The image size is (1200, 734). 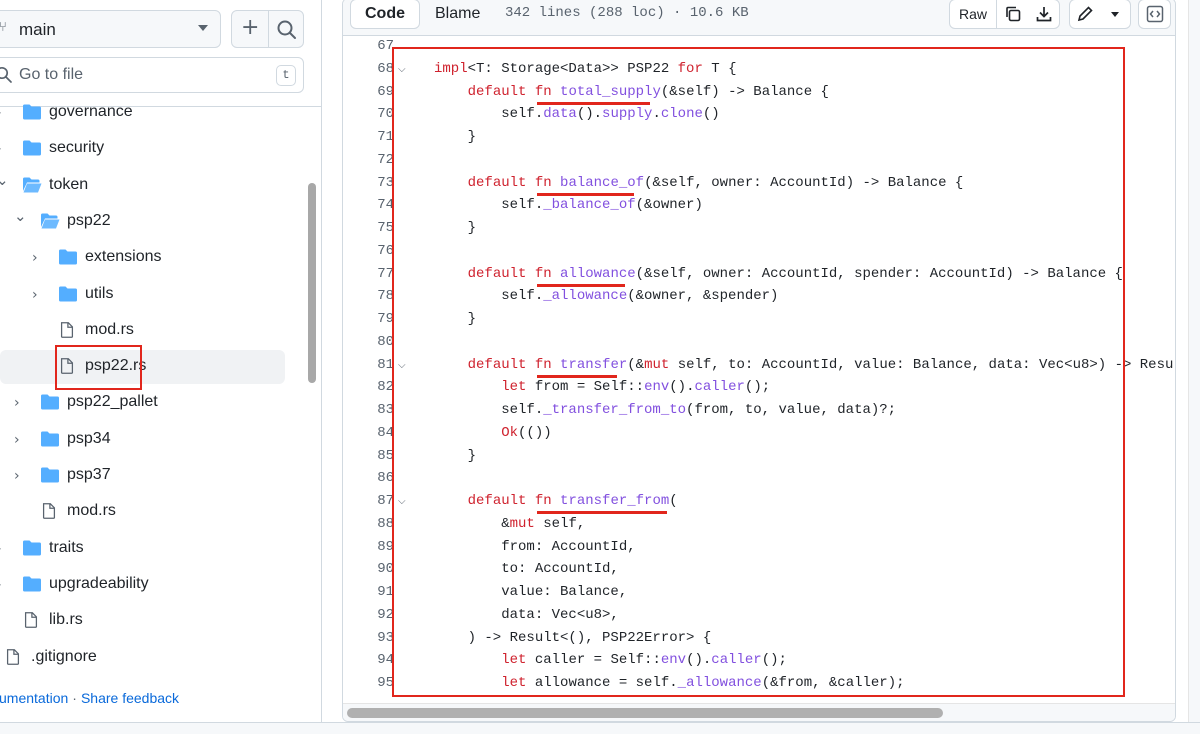 What do you see at coordinates (368, 478) in the screenshot?
I see `line-number: 86` at bounding box center [368, 478].